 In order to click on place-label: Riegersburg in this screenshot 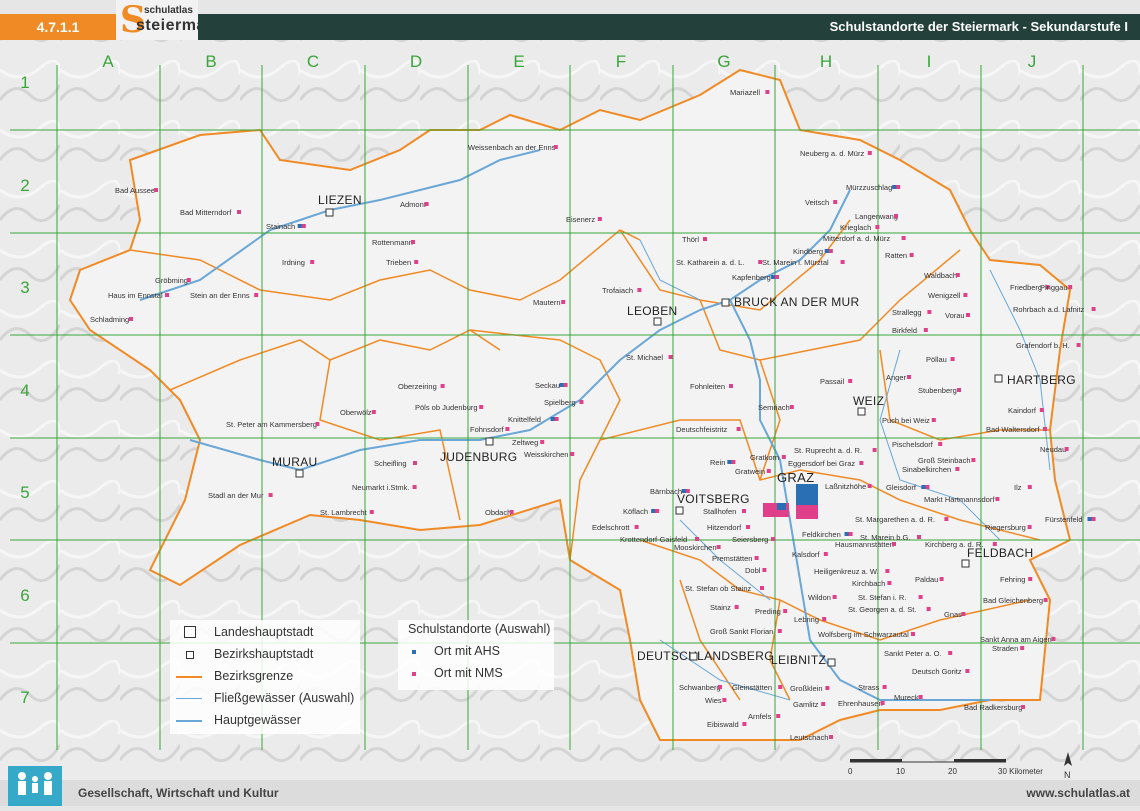, I will do `click(1005, 527)`.